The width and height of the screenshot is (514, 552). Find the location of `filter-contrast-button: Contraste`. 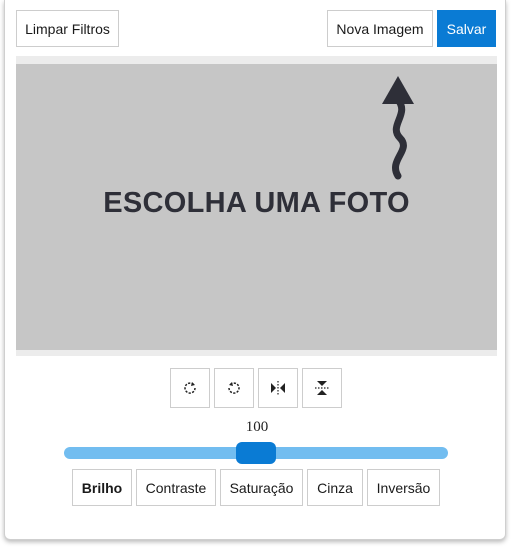

filter-contrast-button: Contraste is located at coordinates (176, 487).